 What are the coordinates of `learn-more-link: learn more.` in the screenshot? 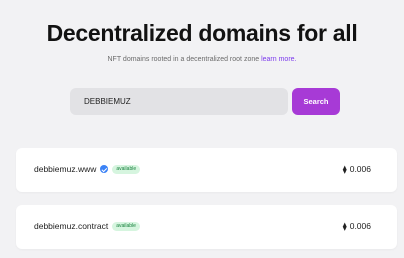 It's located at (278, 59).